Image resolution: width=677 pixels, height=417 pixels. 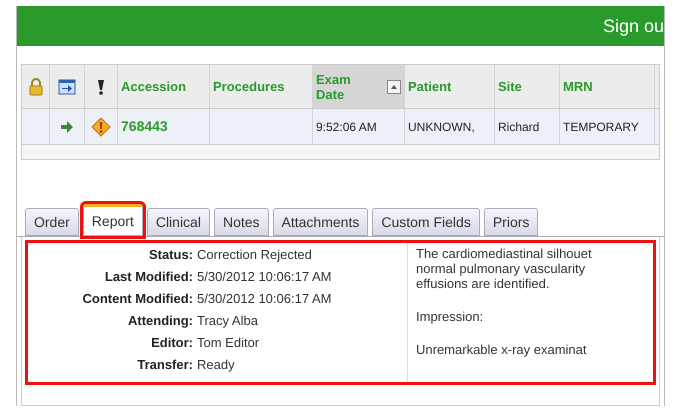 I want to click on table-cell-text: TEMPORARY, so click(x=601, y=127).